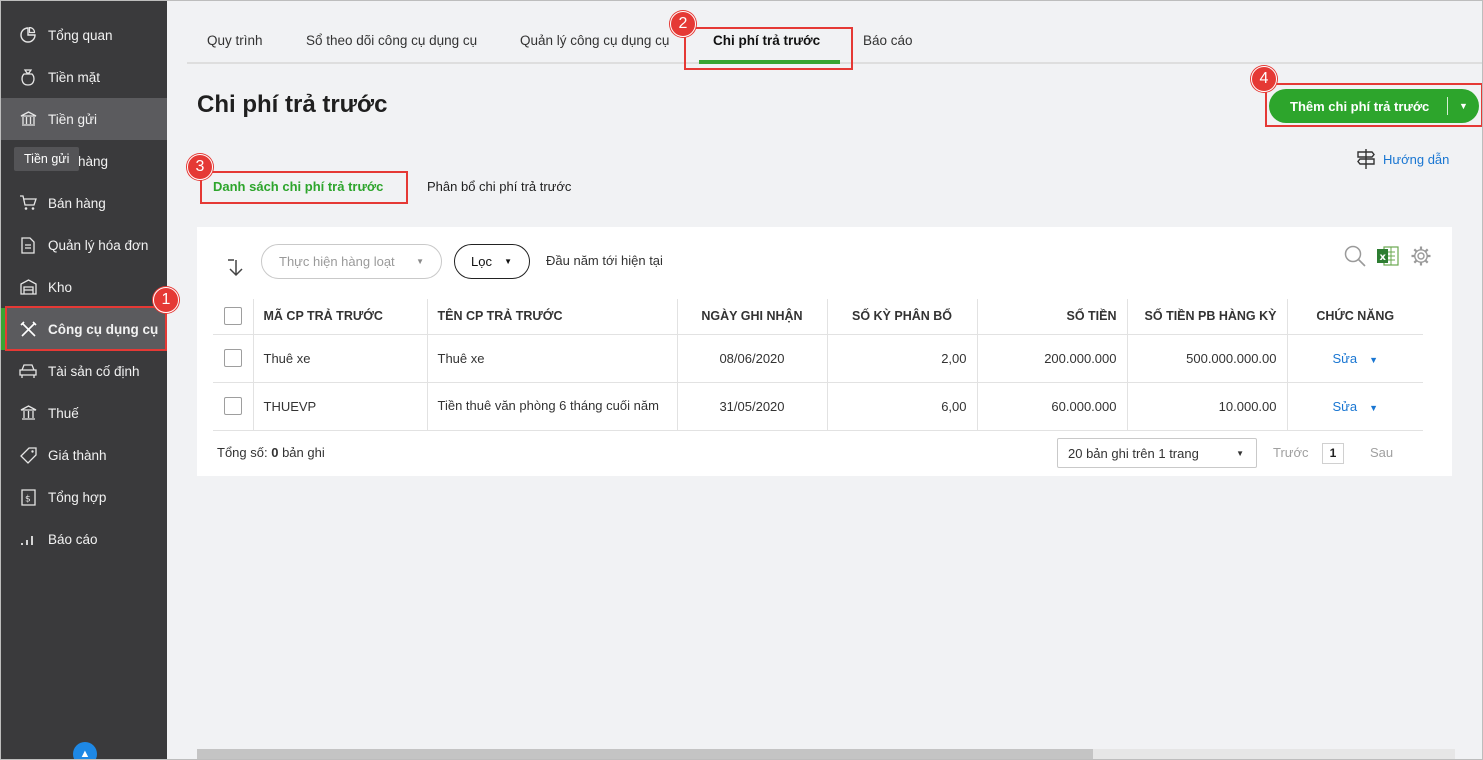 Image resolution: width=1483 pixels, height=760 pixels. What do you see at coordinates (28, 203) in the screenshot?
I see `cart-icon` at bounding box center [28, 203].